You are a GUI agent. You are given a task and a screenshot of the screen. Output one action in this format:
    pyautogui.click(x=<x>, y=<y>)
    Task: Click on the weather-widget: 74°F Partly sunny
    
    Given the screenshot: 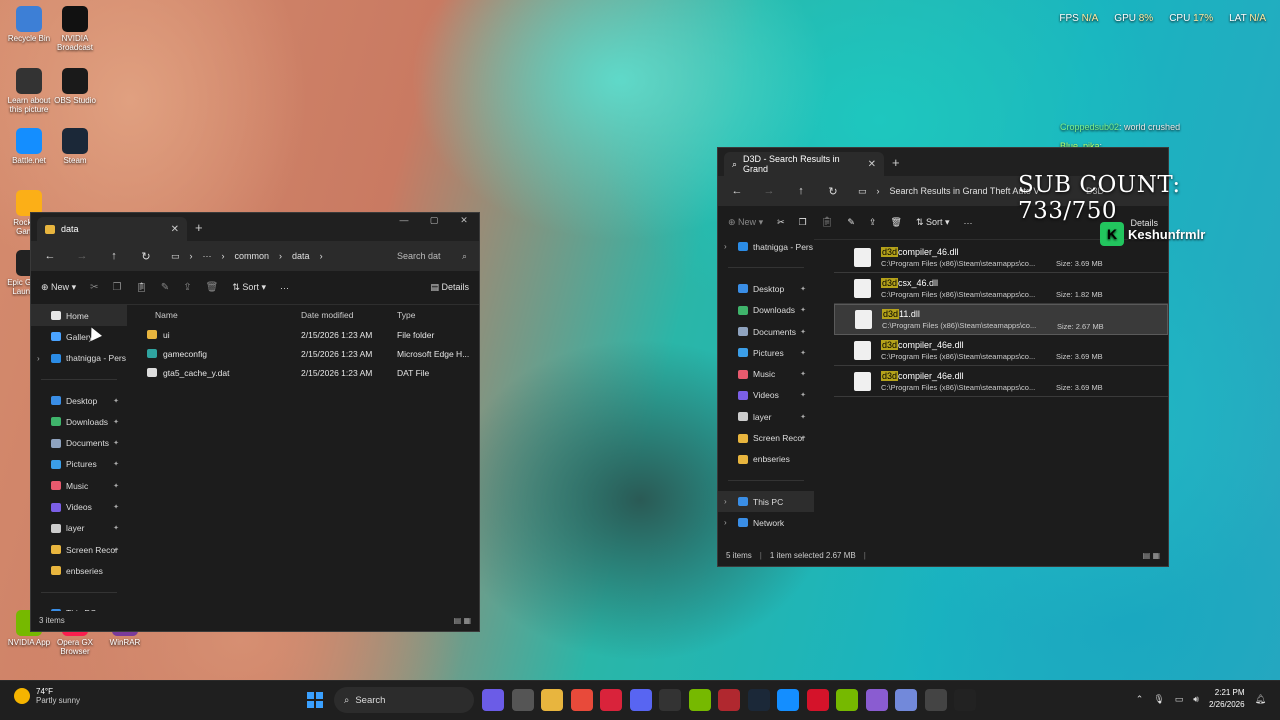 What is the action you would take?
    pyautogui.click(x=47, y=696)
    